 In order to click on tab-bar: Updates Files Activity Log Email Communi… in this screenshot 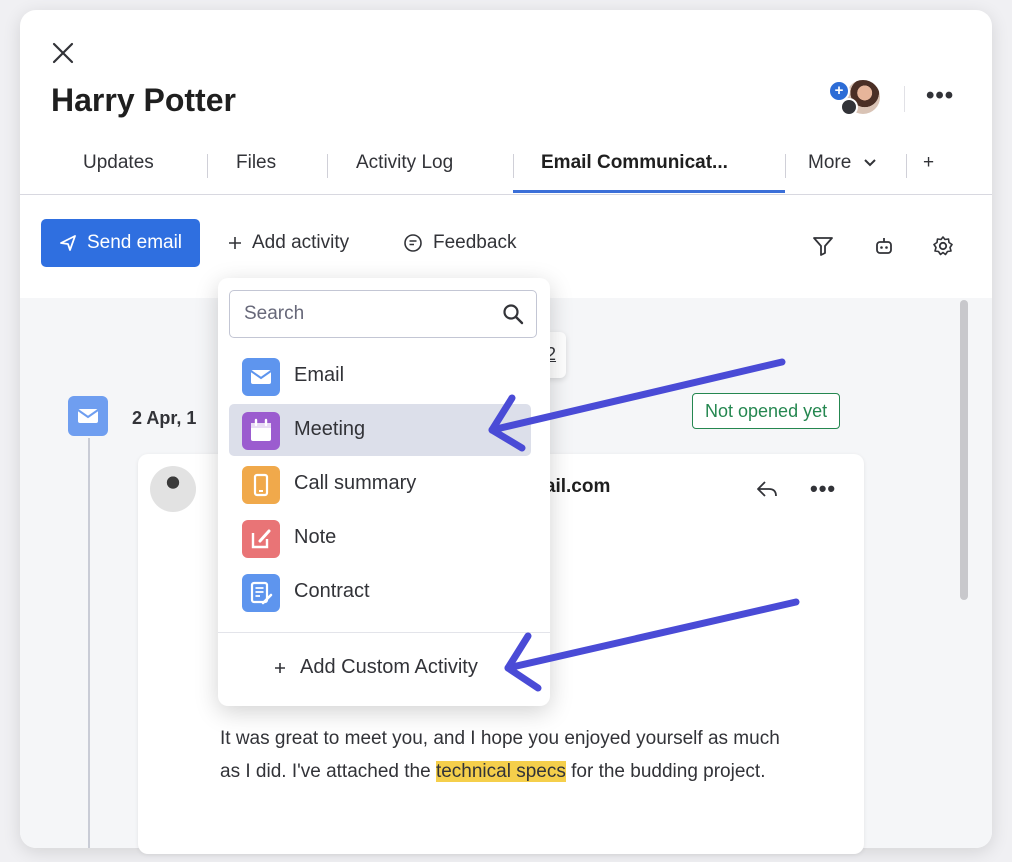, I will do `click(506, 166)`.